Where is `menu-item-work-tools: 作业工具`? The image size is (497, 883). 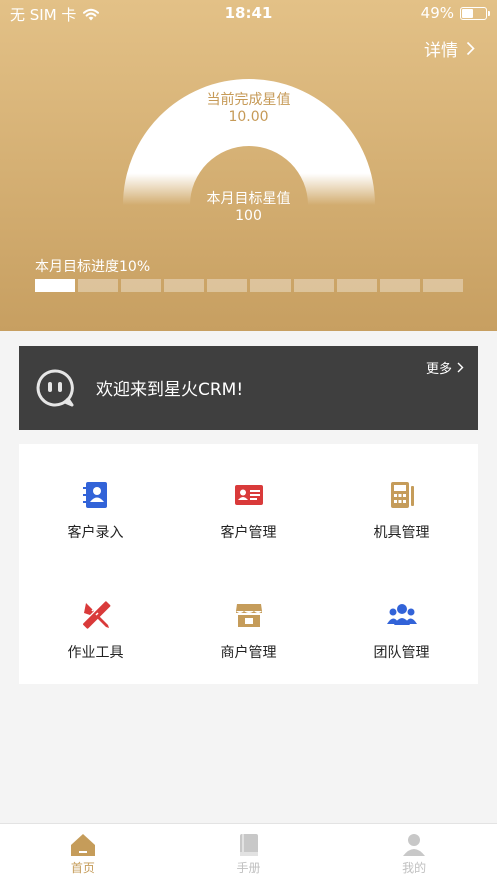
menu-item-work-tools: 作业工具 is located at coordinates (95, 624).